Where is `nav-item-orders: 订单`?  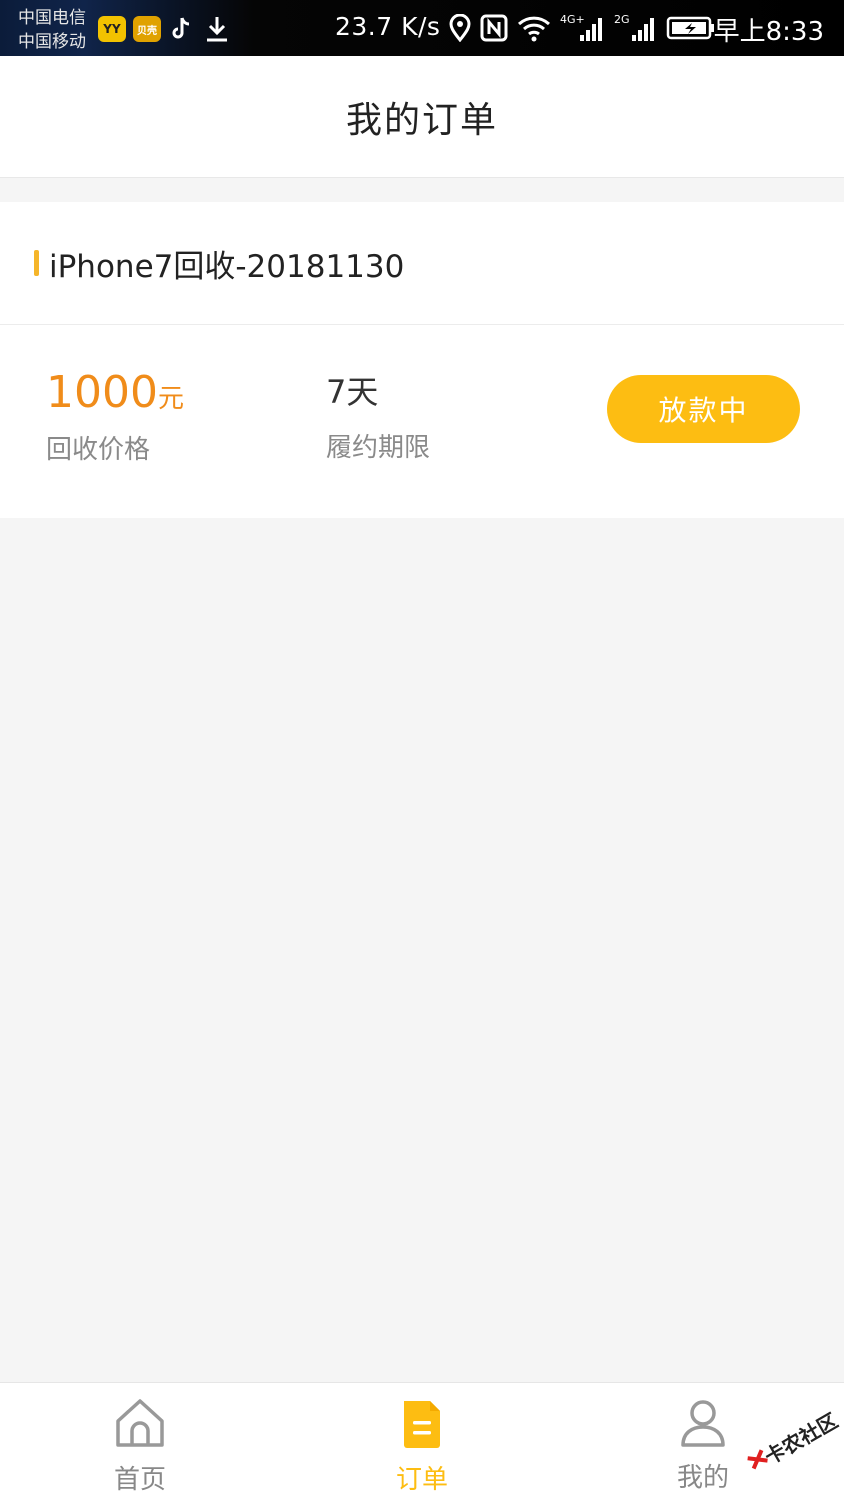
nav-item-orders: 订单 is located at coordinates (422, 1441).